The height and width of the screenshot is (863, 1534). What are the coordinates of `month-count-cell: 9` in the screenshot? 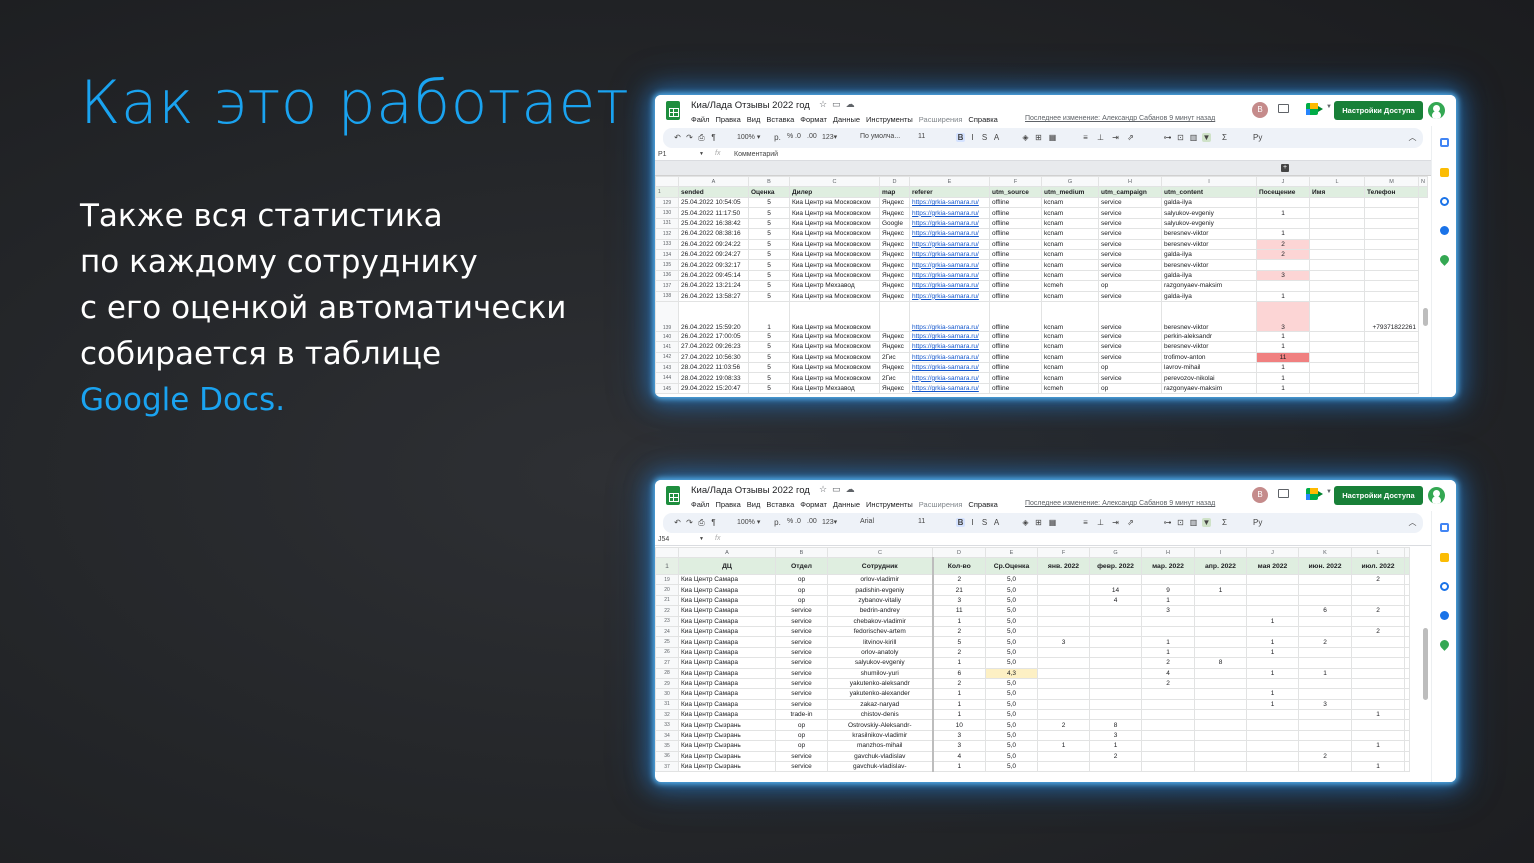 It's located at (1168, 590).